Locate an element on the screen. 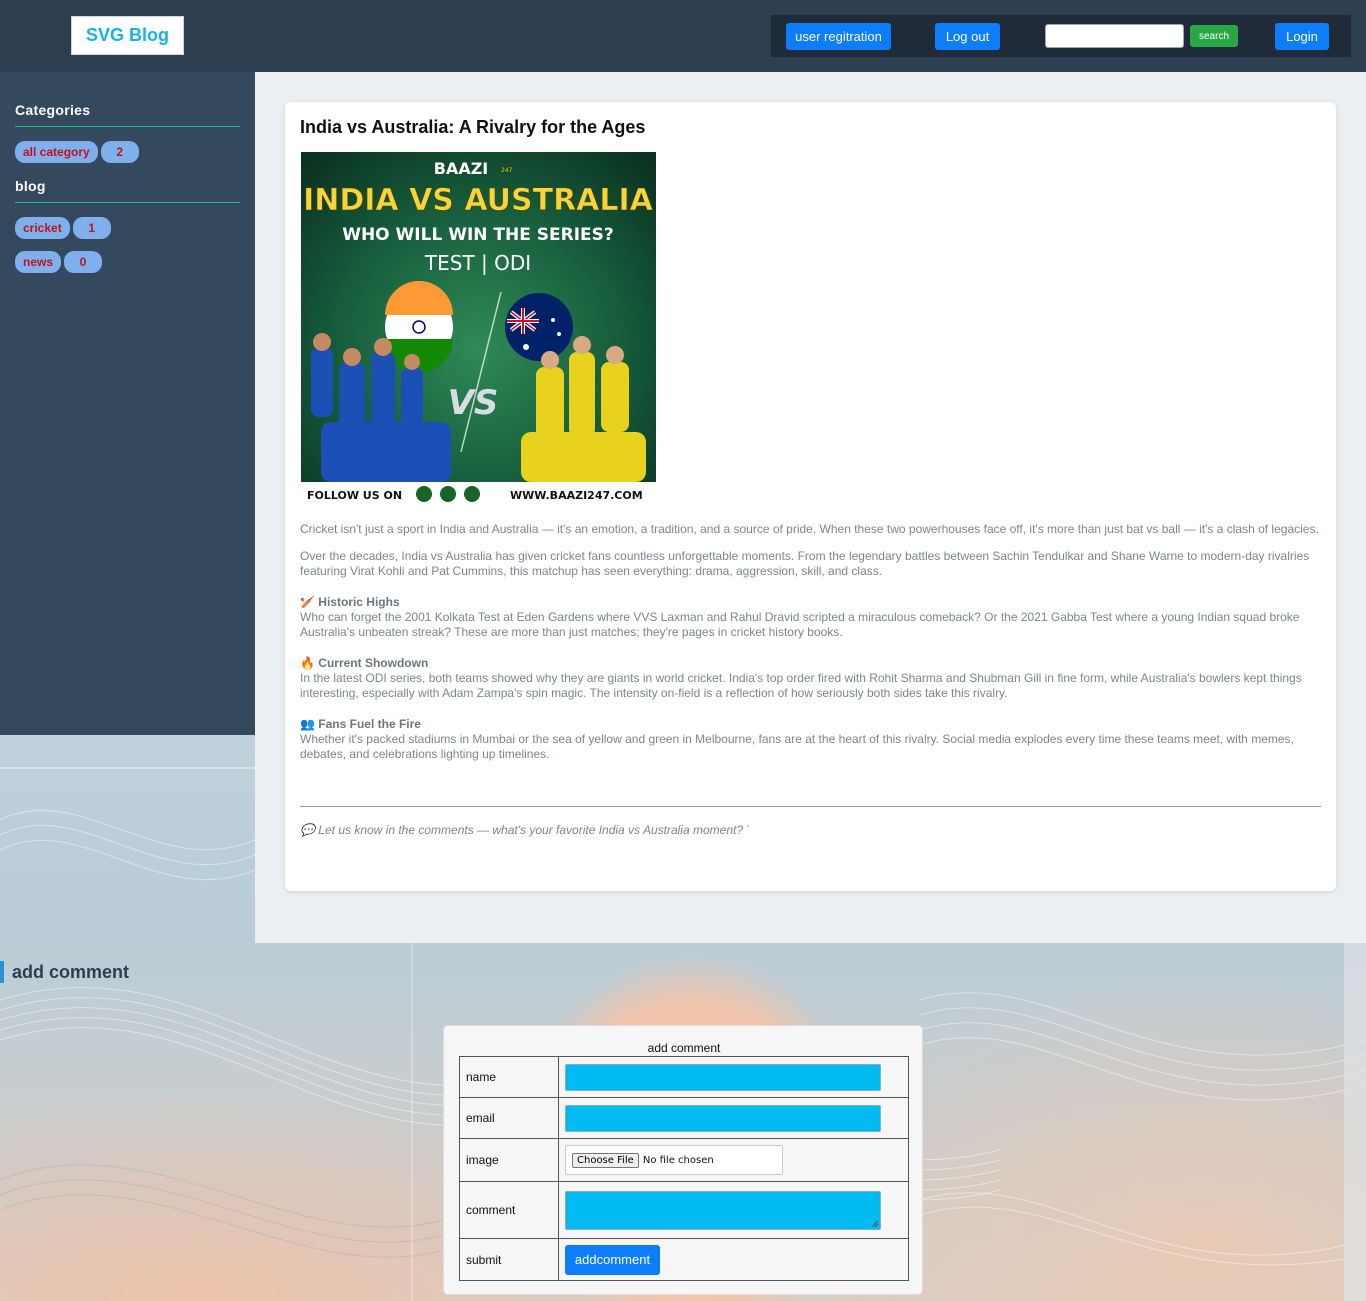 The height and width of the screenshot is (1301, 1366). section-heading: Historic Highs is located at coordinates (359, 602).